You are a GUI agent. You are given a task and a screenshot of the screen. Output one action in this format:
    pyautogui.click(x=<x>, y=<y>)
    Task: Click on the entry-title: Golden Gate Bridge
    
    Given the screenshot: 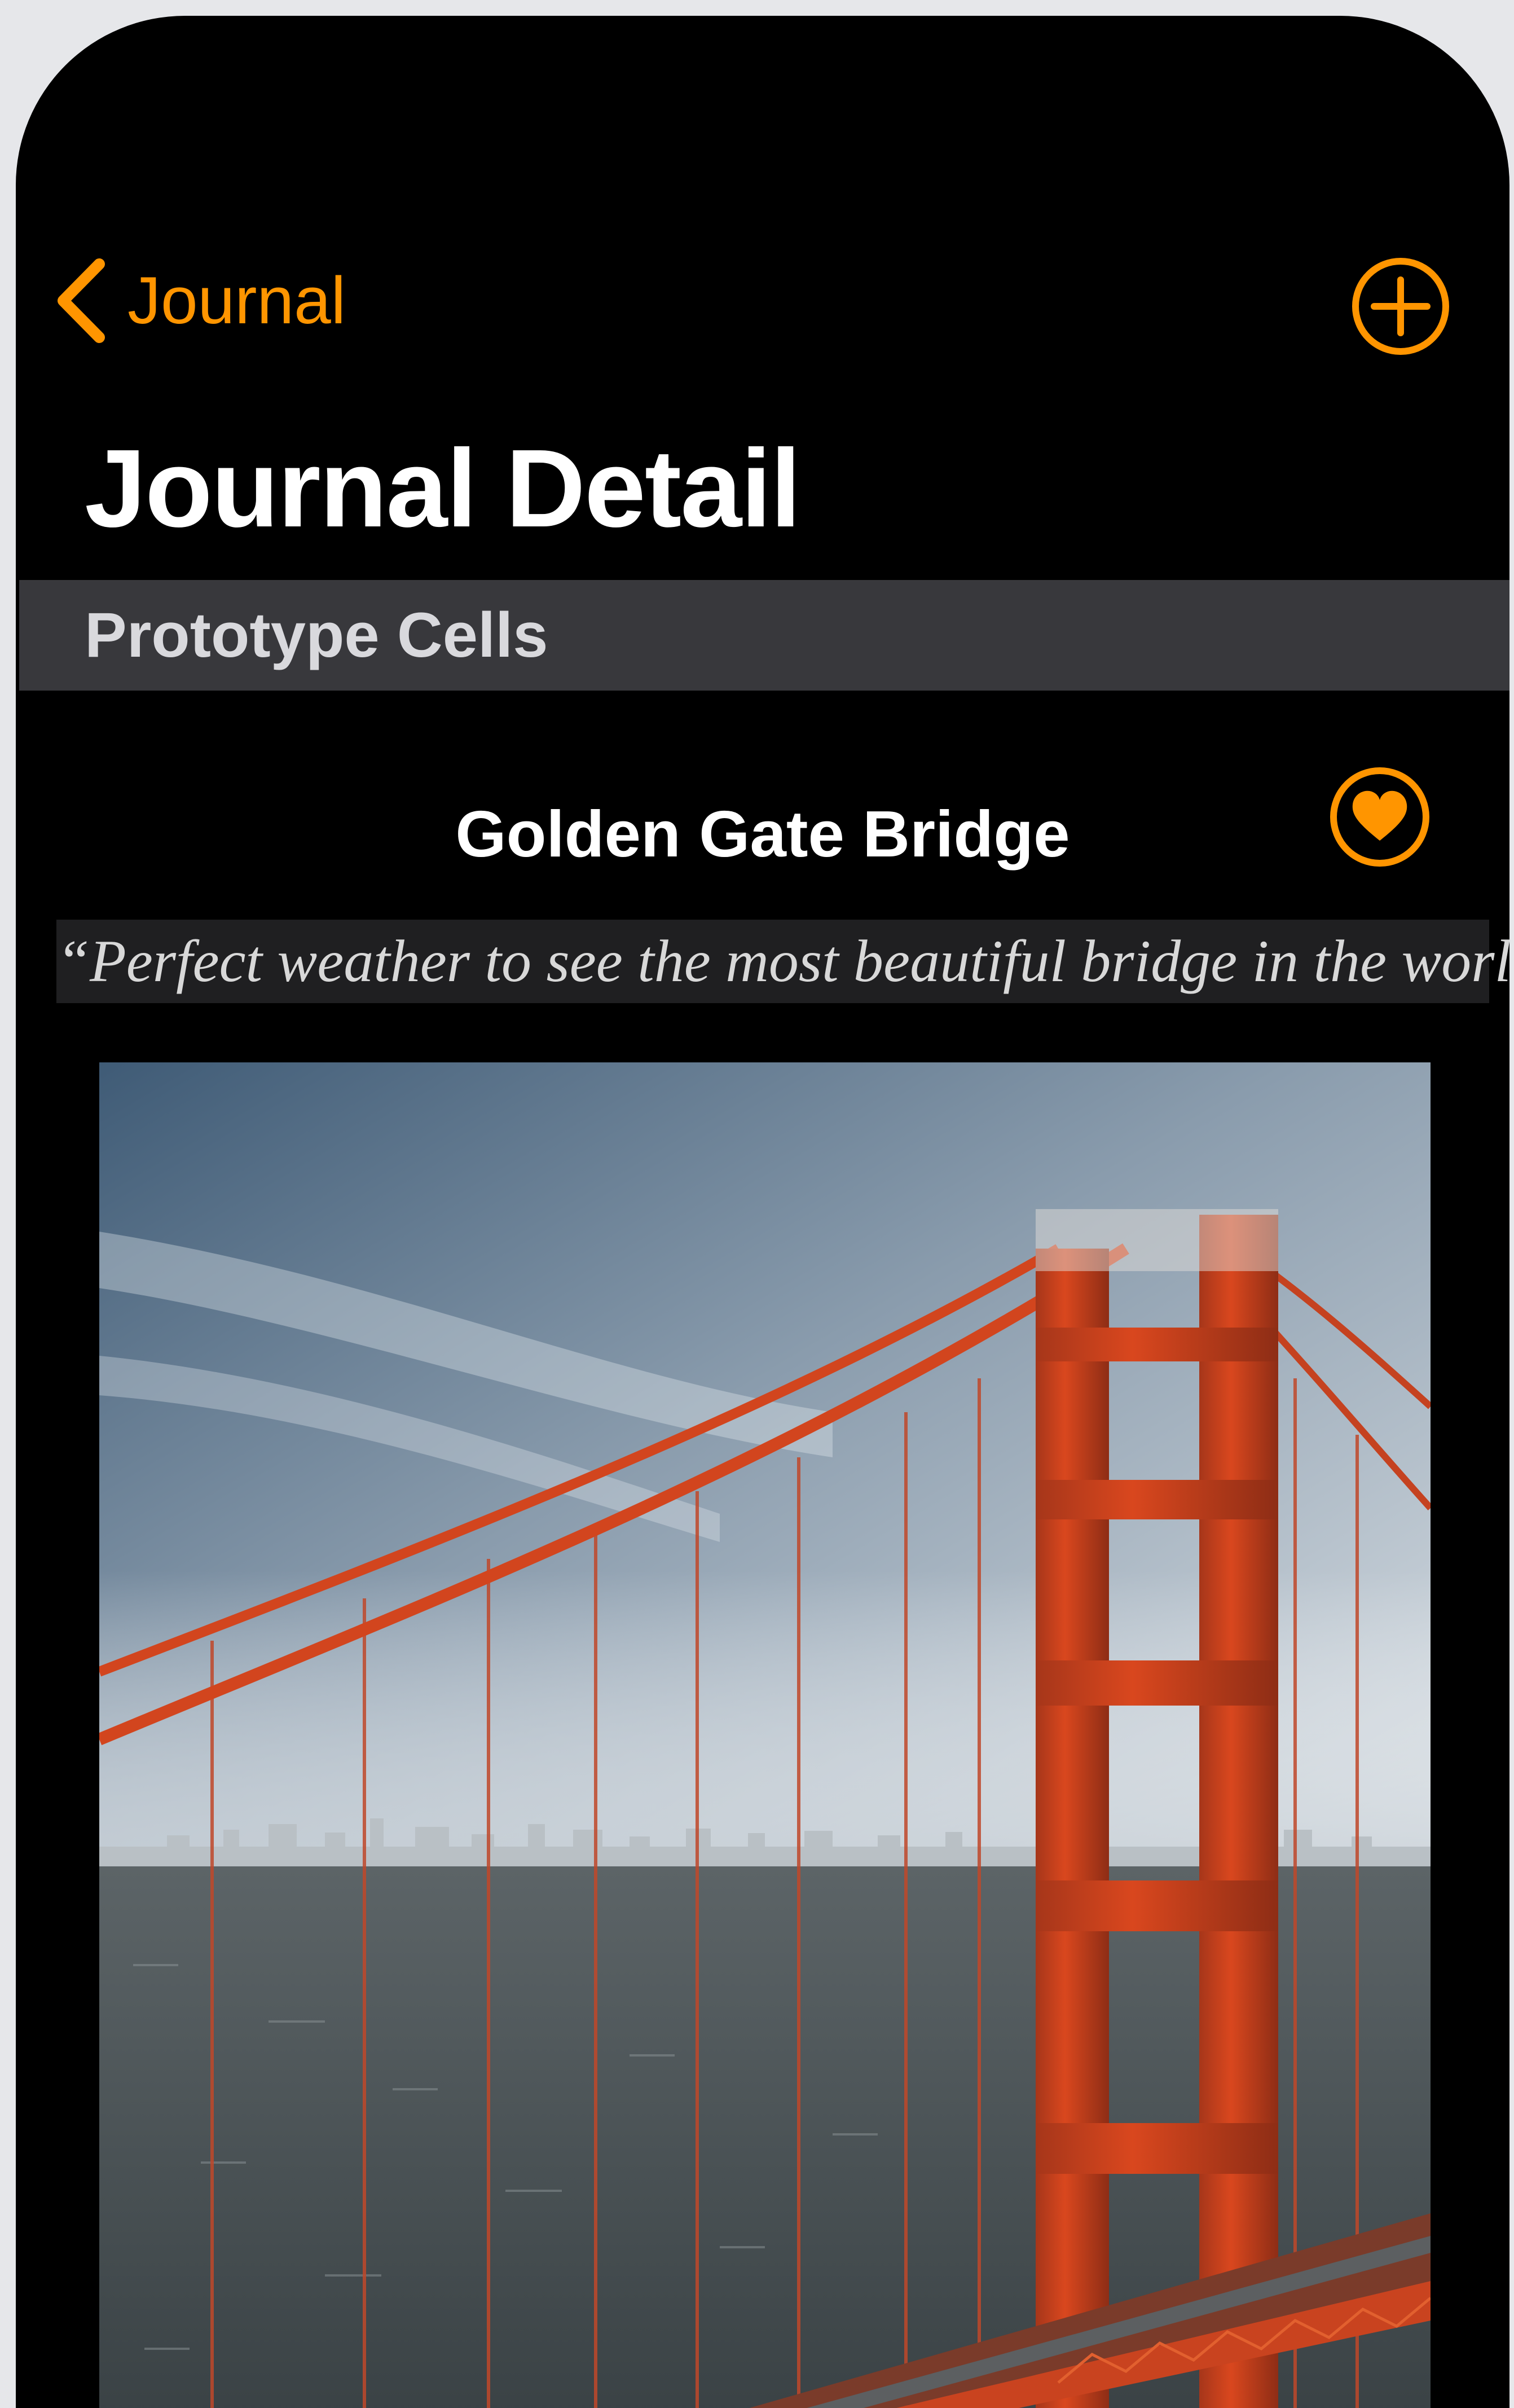 What is the action you would take?
    pyautogui.click(x=762, y=834)
    